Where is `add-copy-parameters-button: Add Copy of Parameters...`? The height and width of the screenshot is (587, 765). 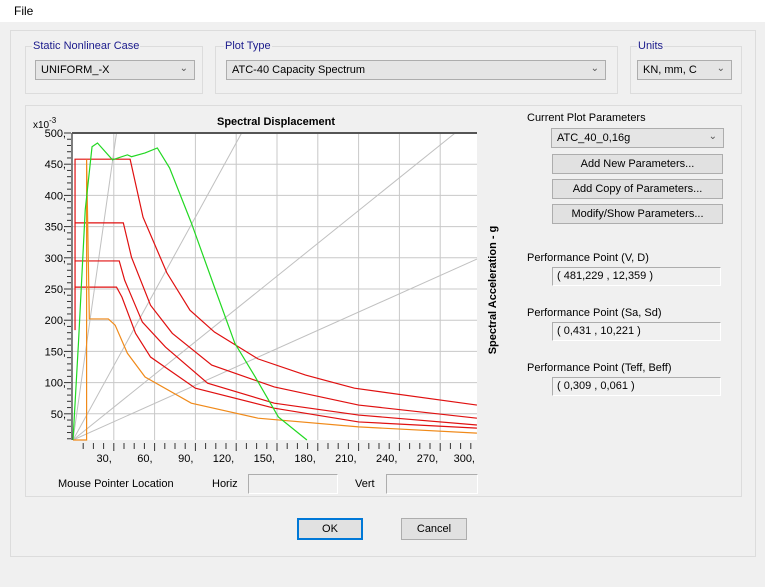 add-copy-parameters-button: Add Copy of Parameters... is located at coordinates (637, 189).